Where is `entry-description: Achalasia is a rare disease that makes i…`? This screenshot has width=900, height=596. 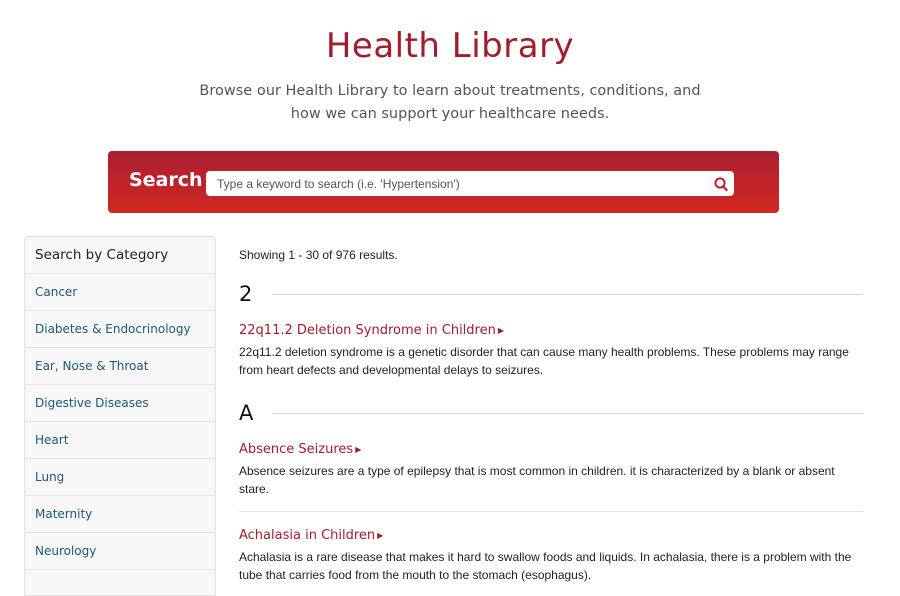 entry-description: Achalasia is a rare disease that makes i… is located at coordinates (545, 566).